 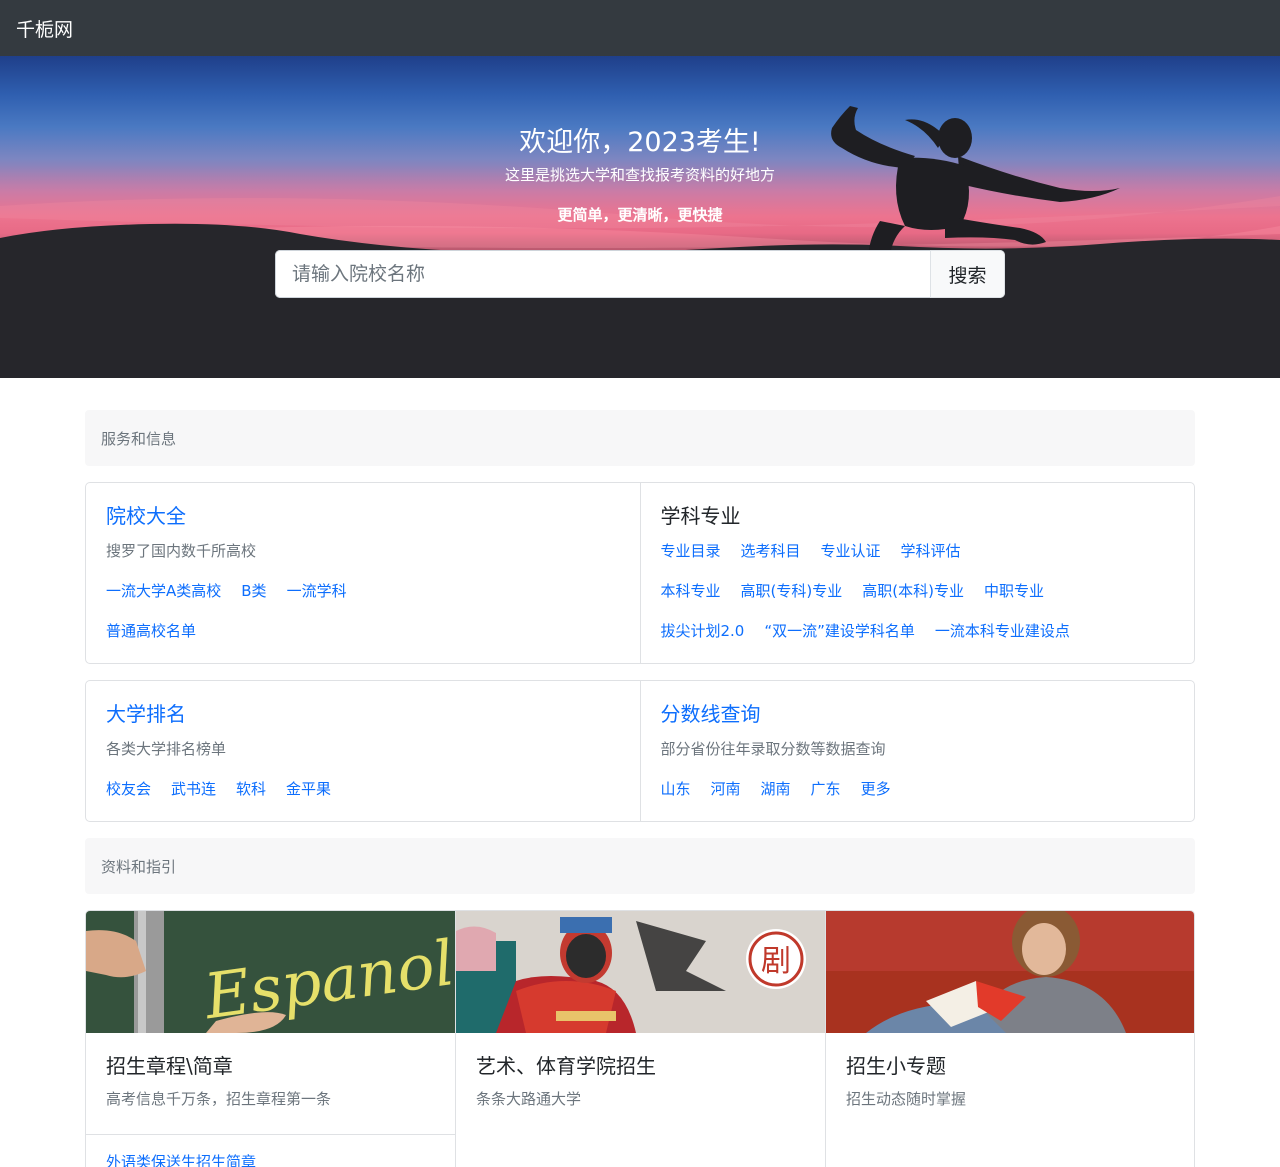 I want to click on services-section-header: 服务和信息, so click(x=640, y=438).